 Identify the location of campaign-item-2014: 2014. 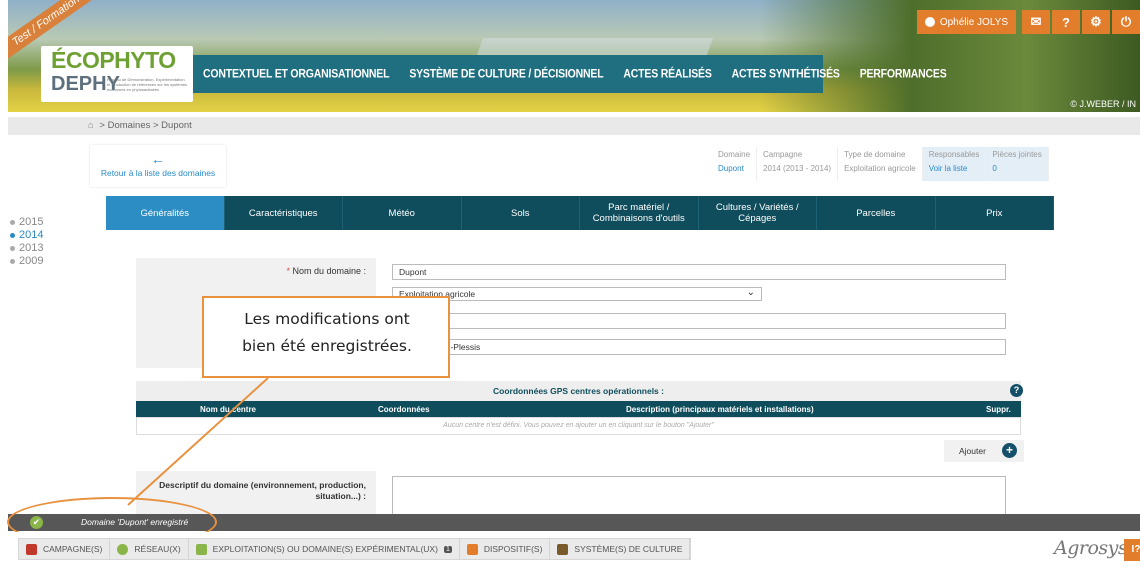
(40, 235).